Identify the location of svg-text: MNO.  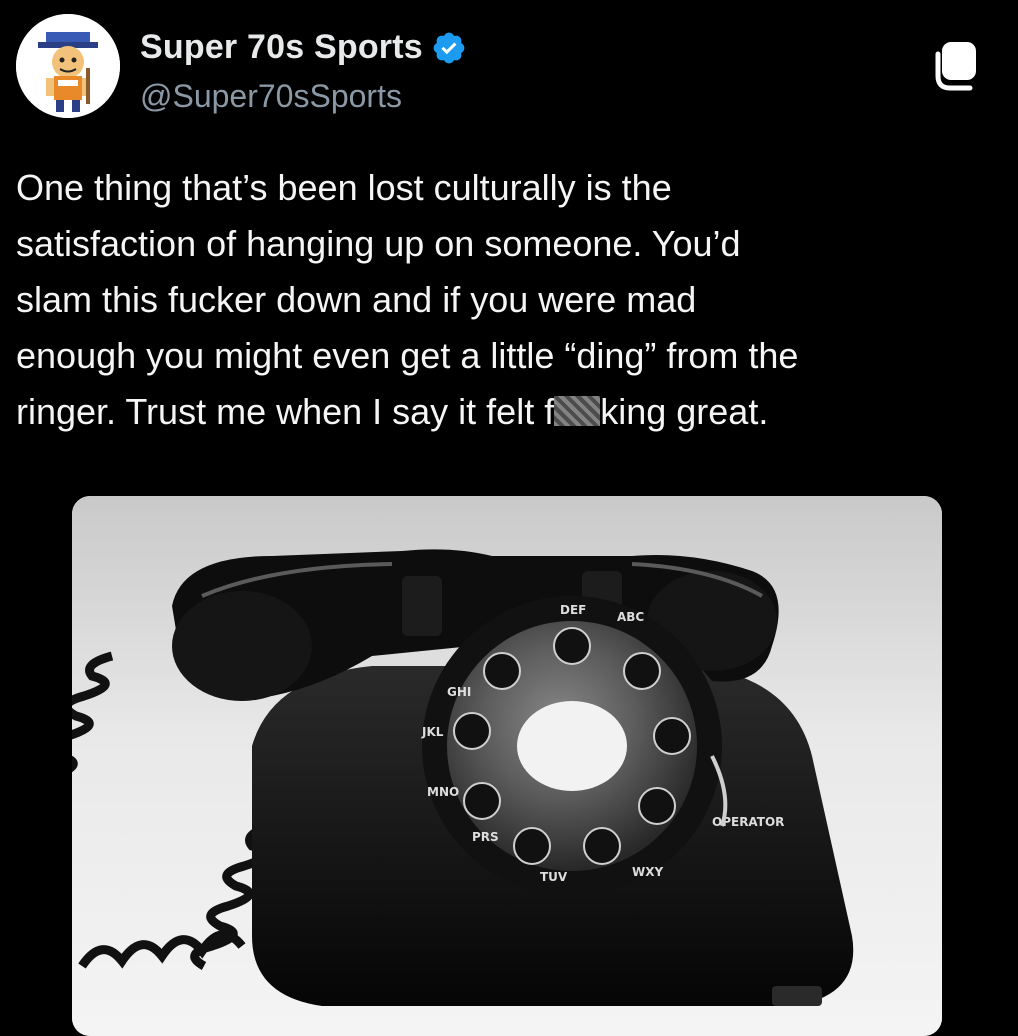
(443, 792).